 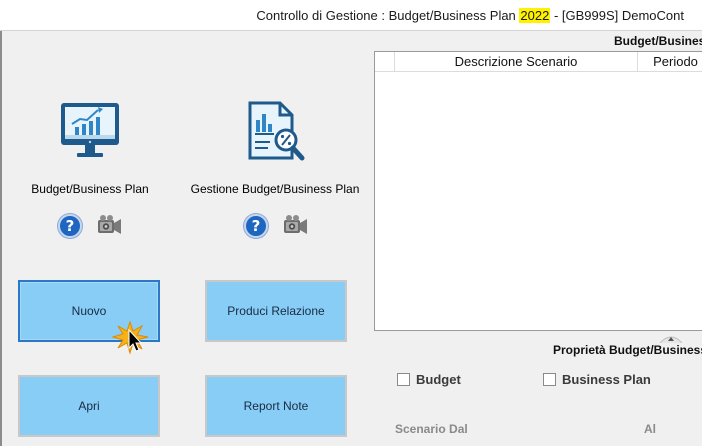 What do you see at coordinates (385, 62) in the screenshot?
I see `grid-row-indicator-header` at bounding box center [385, 62].